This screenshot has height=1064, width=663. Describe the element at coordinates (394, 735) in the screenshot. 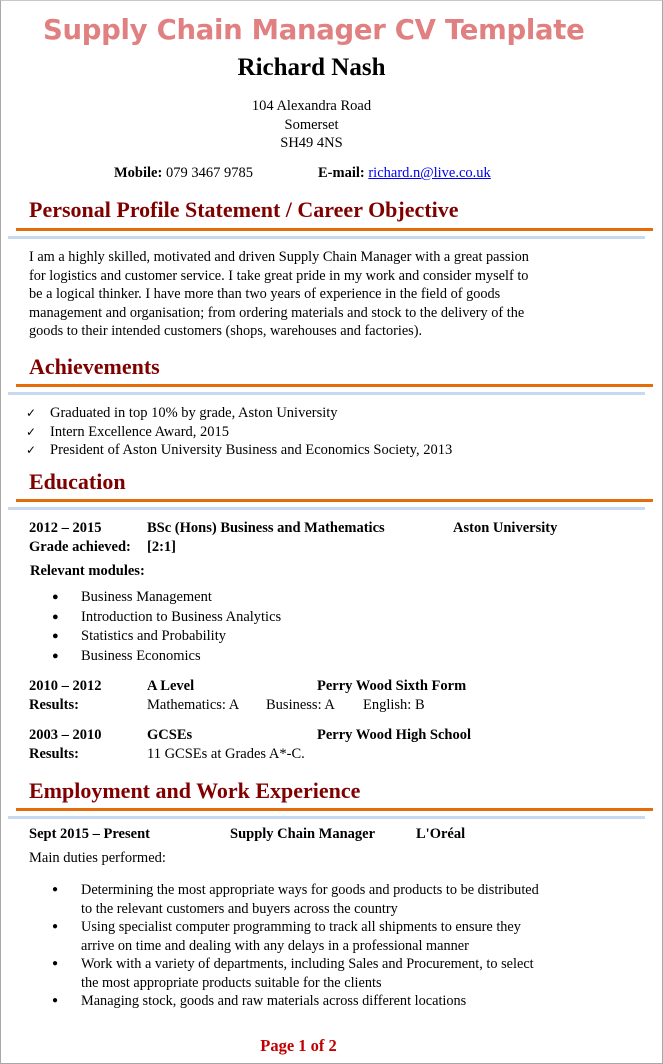

I see `gcse-institution: Perry Wood High School` at that location.